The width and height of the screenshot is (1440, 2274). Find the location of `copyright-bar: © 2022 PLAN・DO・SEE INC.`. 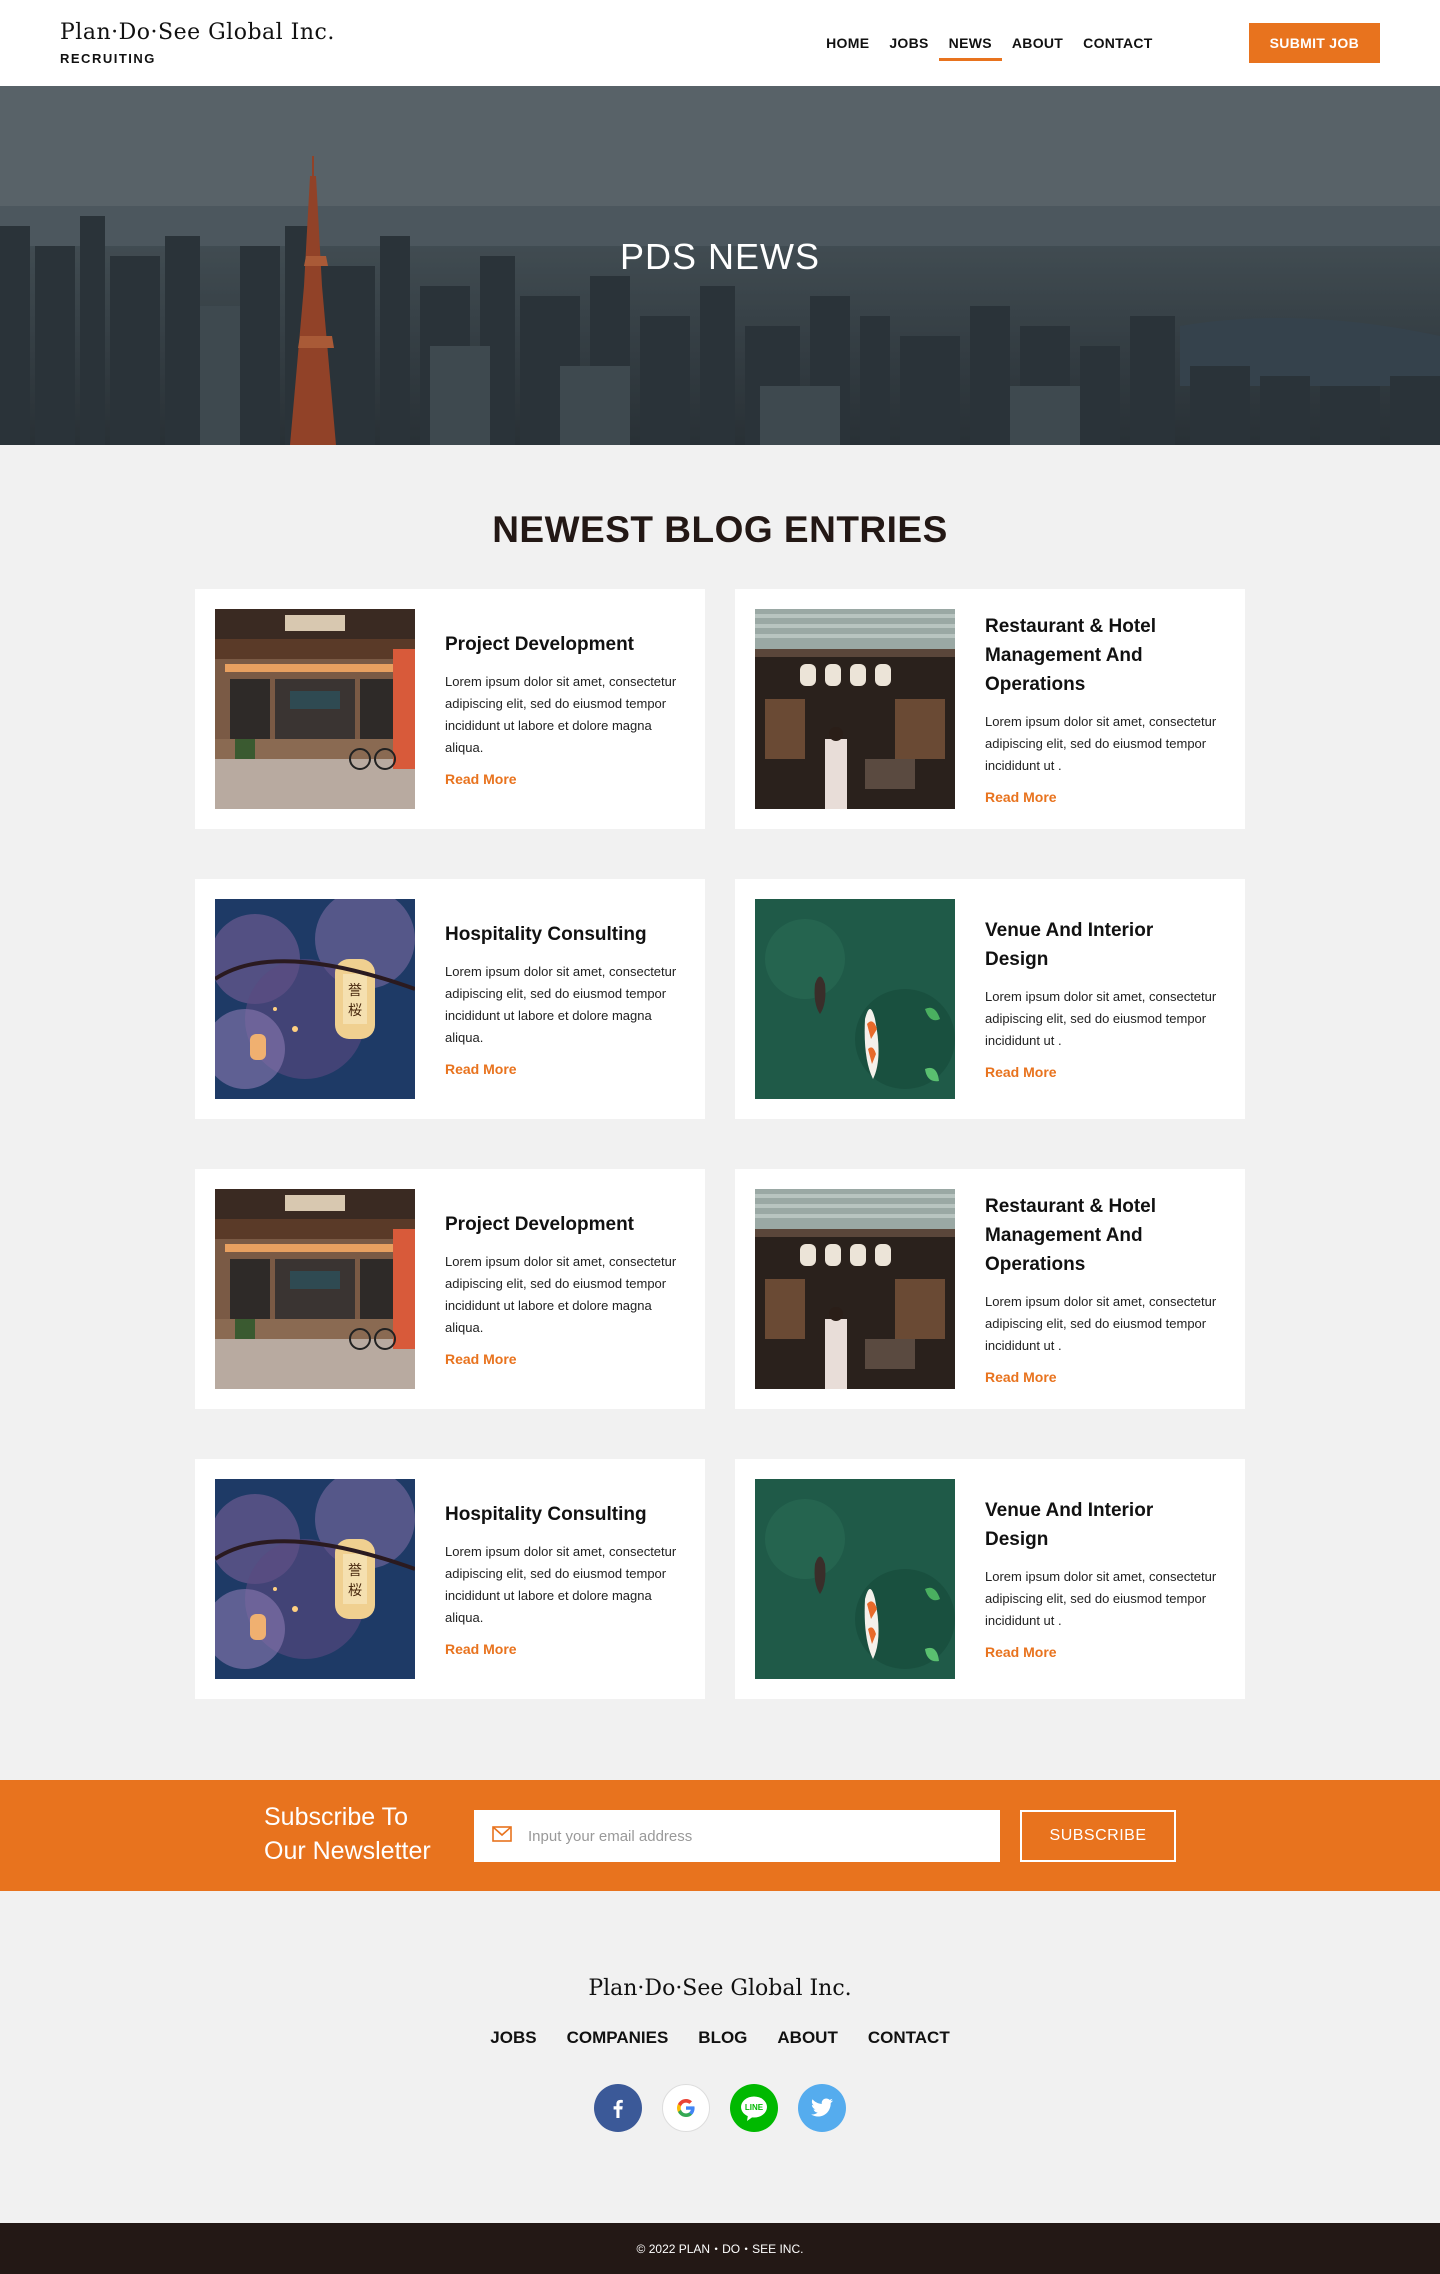

copyright-bar: © 2022 PLAN・DO・SEE INC. is located at coordinates (720, 2248).